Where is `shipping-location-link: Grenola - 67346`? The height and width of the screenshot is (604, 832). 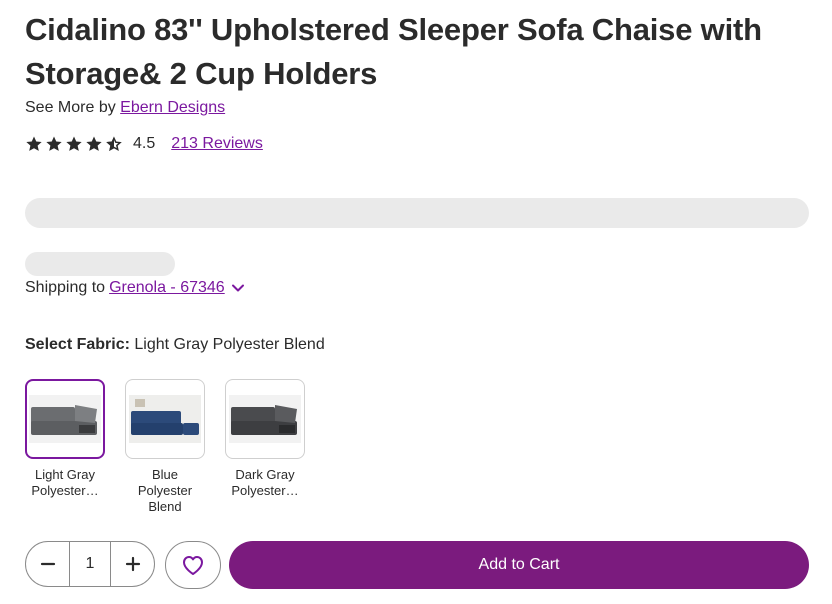 shipping-location-link: Grenola - 67346 is located at coordinates (167, 288).